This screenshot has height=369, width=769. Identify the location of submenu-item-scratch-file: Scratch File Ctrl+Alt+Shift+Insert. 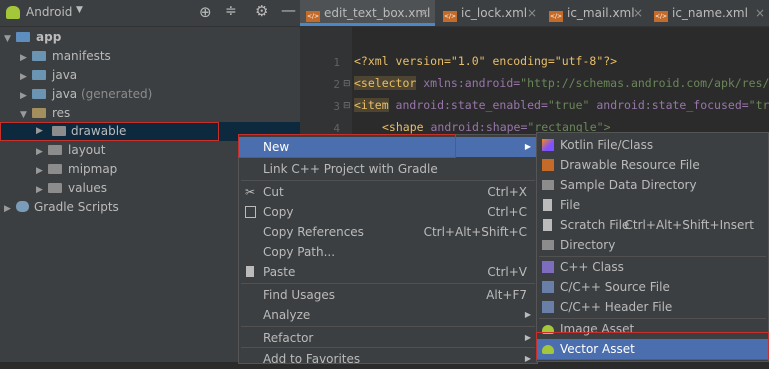
(652, 225).